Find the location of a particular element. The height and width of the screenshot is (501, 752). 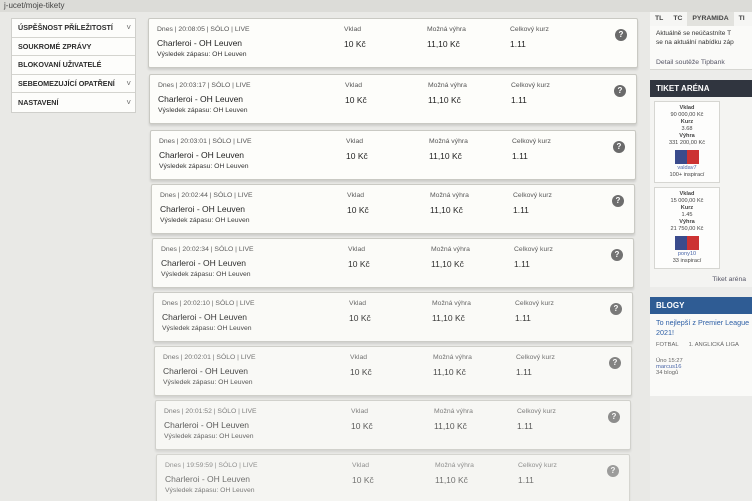

contest-detail-link: Detail soutěže Tipbank is located at coordinates (701, 63).